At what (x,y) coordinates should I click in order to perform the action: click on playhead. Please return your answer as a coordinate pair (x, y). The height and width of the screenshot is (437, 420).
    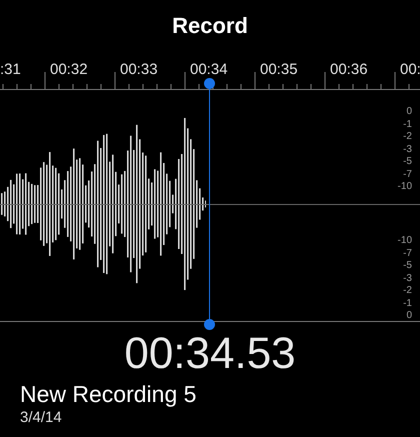
    Looking at the image, I should click on (209, 204).